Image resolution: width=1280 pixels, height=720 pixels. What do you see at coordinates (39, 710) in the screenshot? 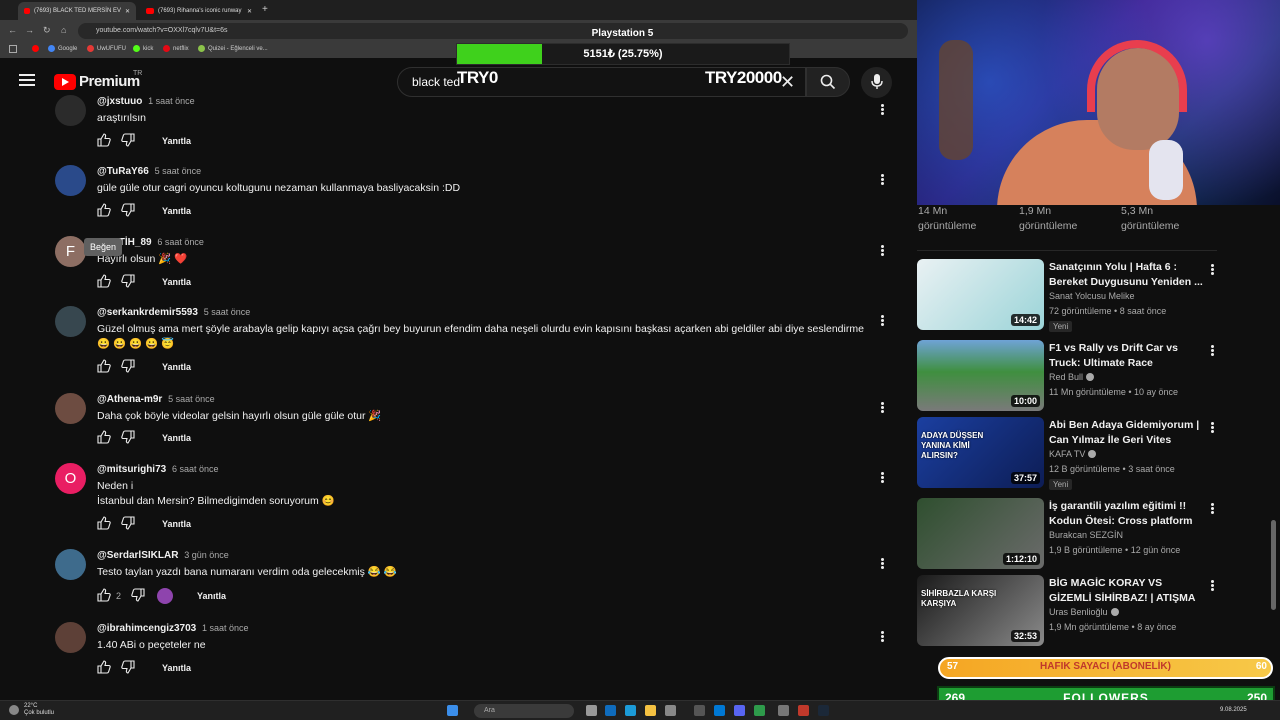
I see `weather-widget: 22°C Çok bulutlu` at bounding box center [39, 710].